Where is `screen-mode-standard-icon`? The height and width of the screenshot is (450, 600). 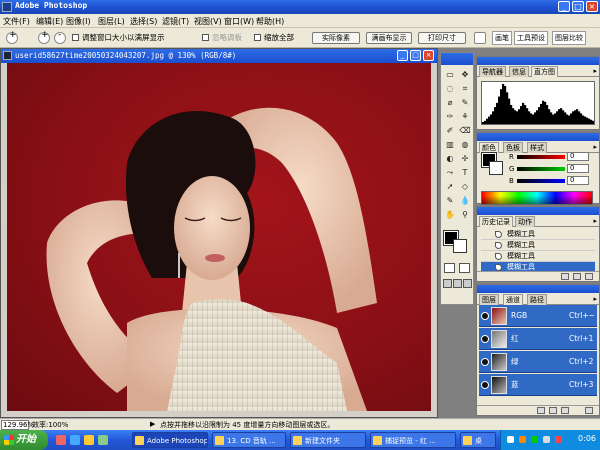 screen-mode-standard-icon is located at coordinates (447, 283).